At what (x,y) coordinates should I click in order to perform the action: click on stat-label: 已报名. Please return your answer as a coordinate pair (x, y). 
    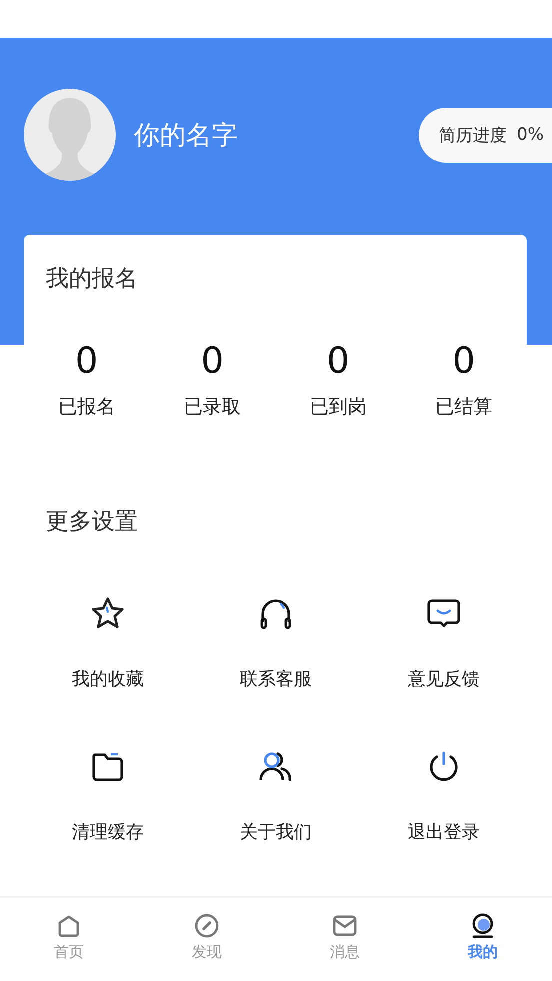
    Looking at the image, I should click on (87, 407).